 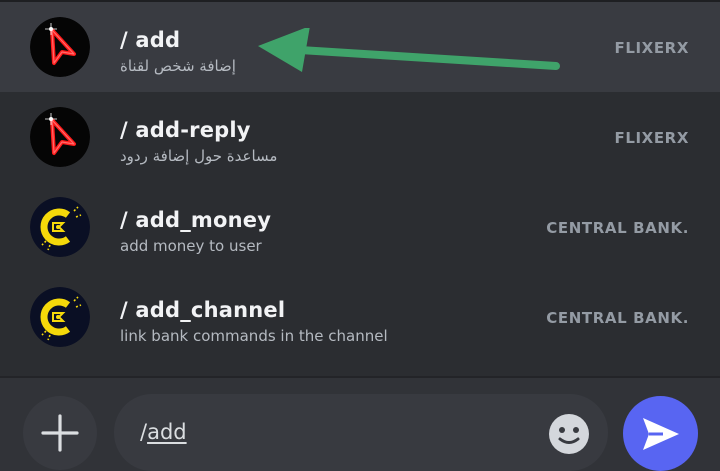 What do you see at coordinates (569, 434) in the screenshot?
I see `smiley-emoji-icon` at bounding box center [569, 434].